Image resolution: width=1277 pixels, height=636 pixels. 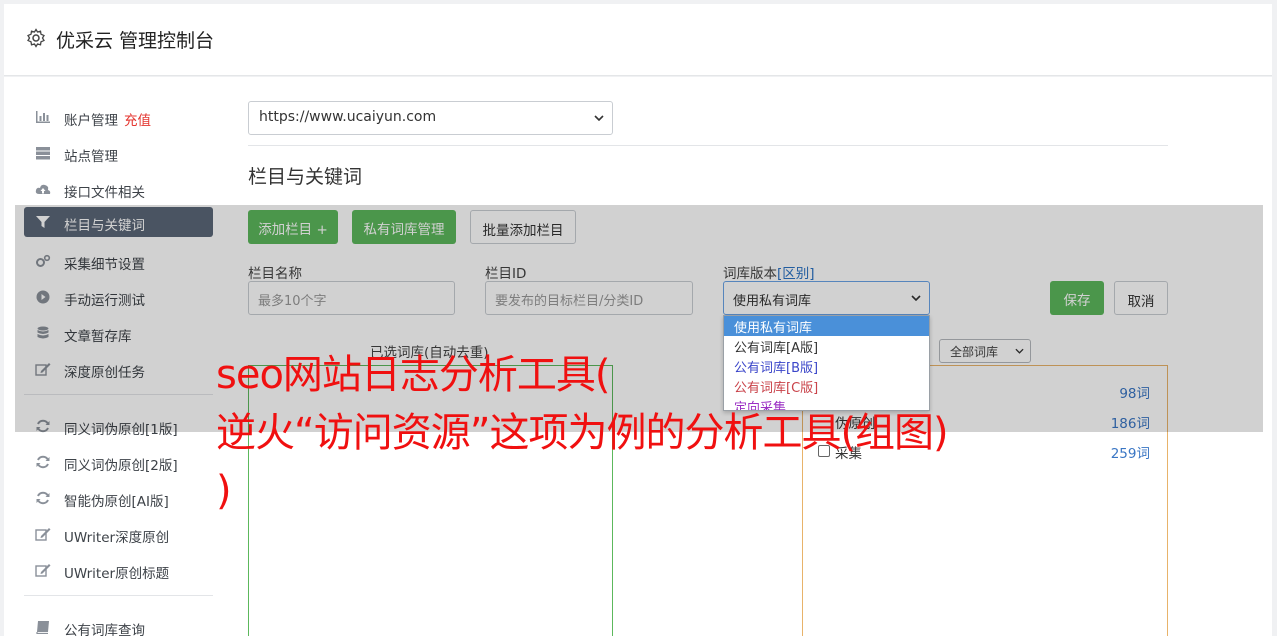 I want to click on sidebar-divider, so click(x=118, y=595).